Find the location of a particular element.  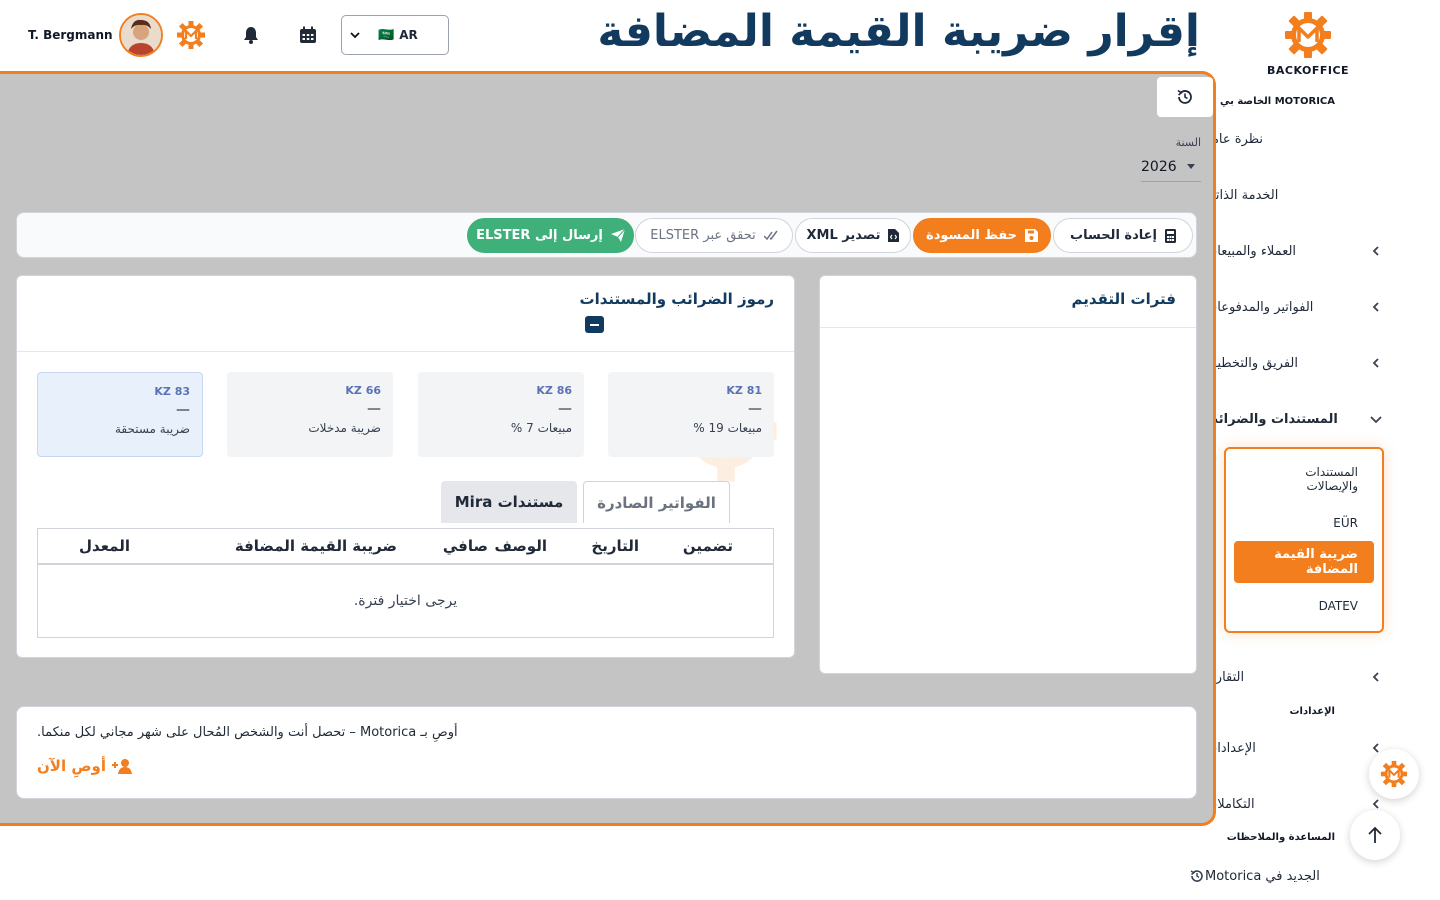

send-elster-button: إرسال إلى ELSTER is located at coordinates (550, 235).